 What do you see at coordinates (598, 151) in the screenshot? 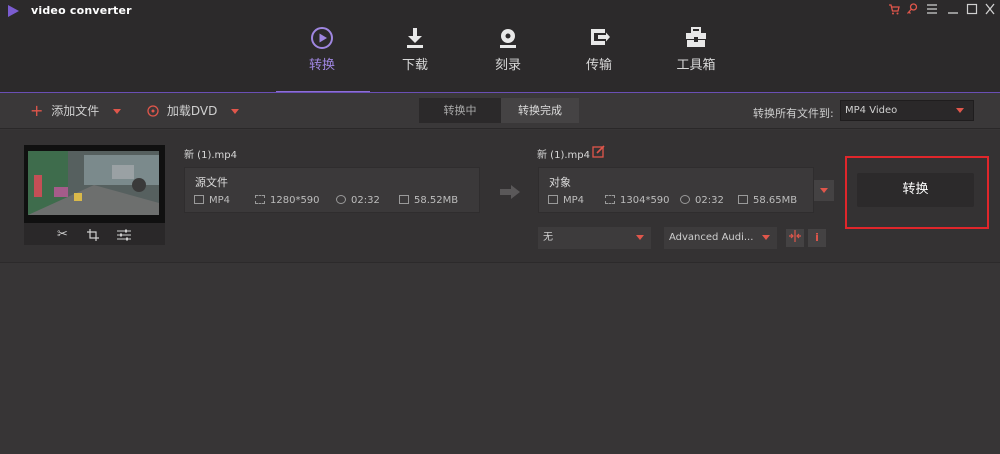
I see `edit-icon` at bounding box center [598, 151].